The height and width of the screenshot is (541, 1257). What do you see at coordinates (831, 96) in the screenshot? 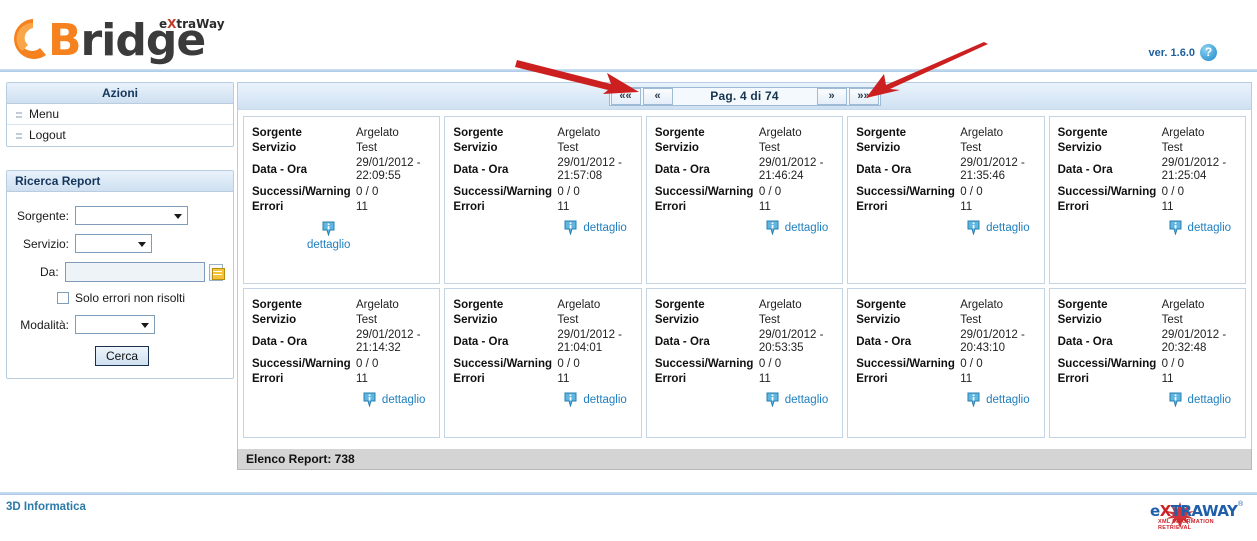
I see `pagination-next-button: »` at bounding box center [831, 96].